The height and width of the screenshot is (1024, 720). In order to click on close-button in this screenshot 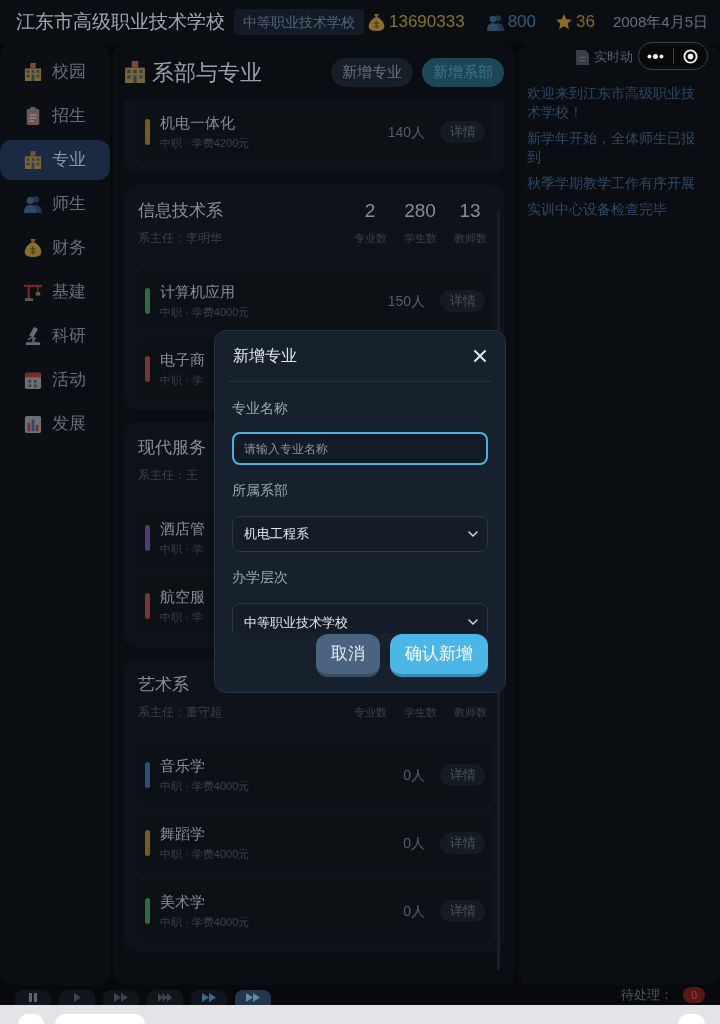, I will do `click(480, 356)`.